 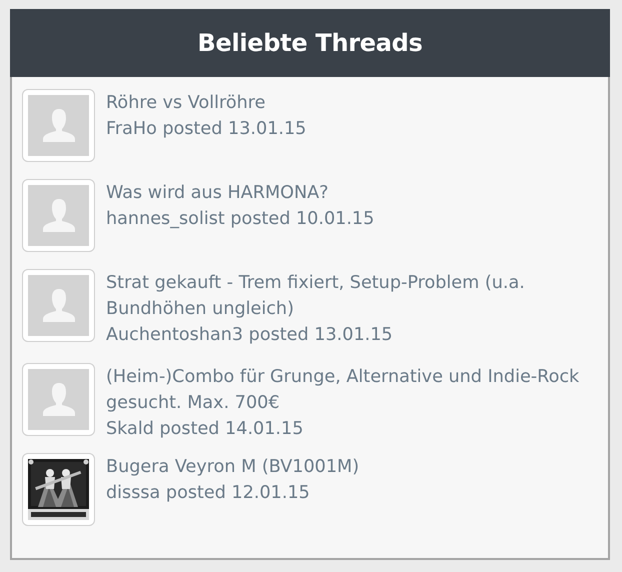 What do you see at coordinates (250, 335) in the screenshot?
I see `thread-meta: Auchentoshan3 posted 13.01.15` at bounding box center [250, 335].